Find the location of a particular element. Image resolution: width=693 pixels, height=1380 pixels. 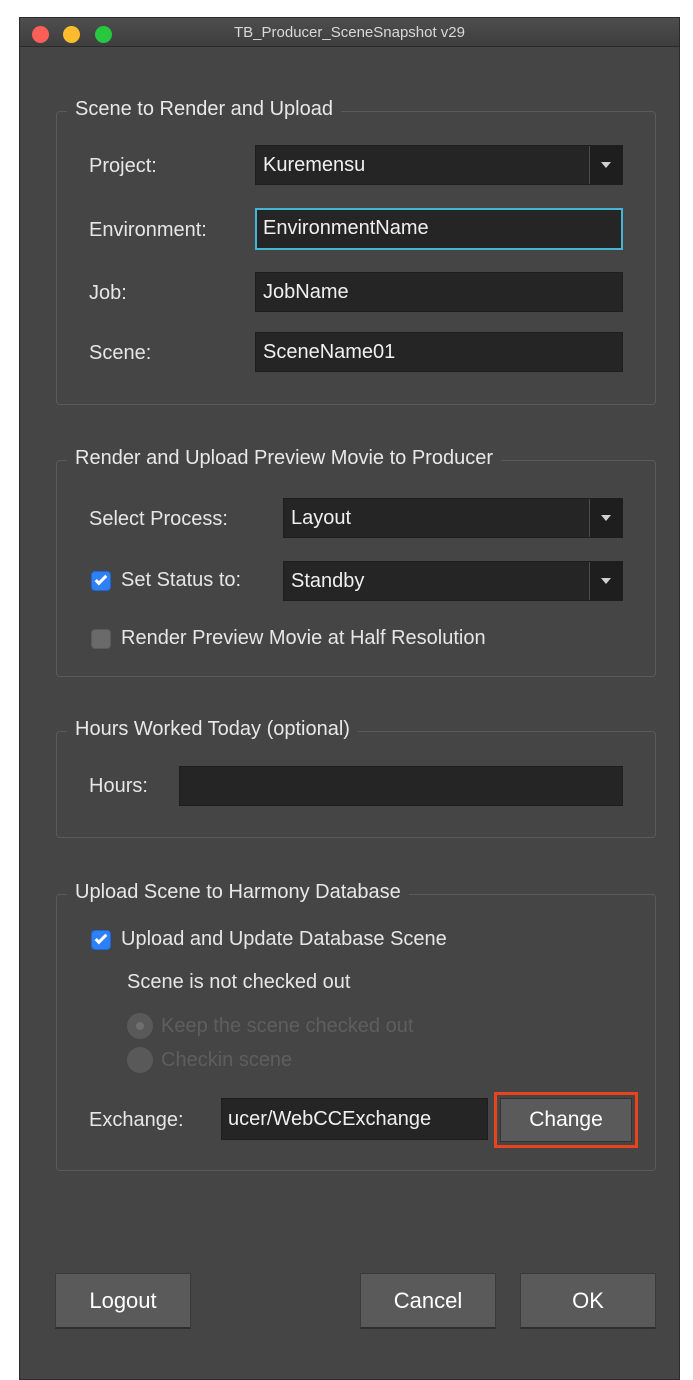

half-resolution-checkbox is located at coordinates (101, 639).